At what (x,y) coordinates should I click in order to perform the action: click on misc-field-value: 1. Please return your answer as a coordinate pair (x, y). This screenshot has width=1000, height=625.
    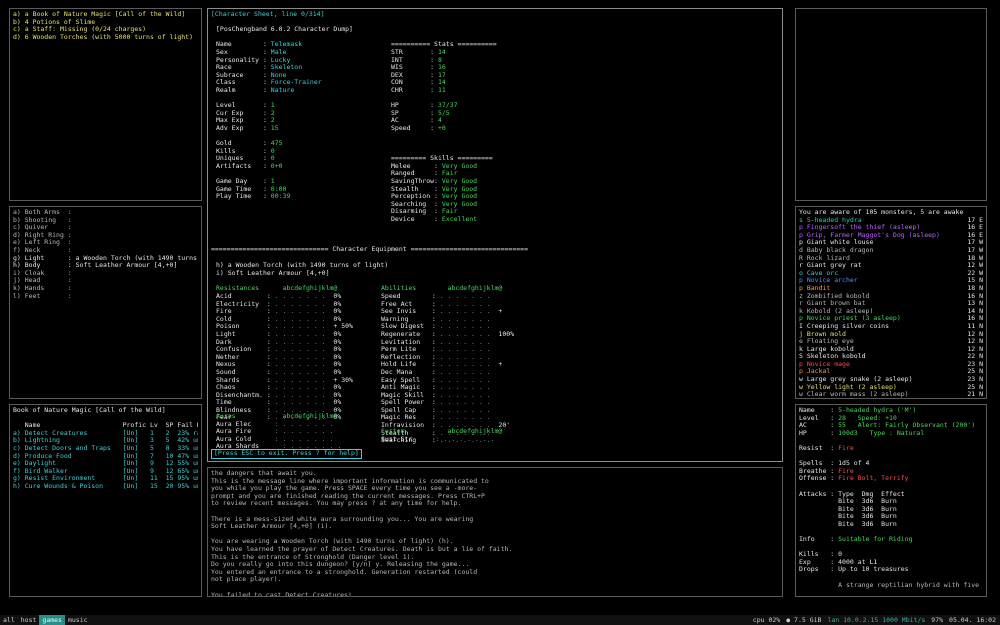
    Looking at the image, I should click on (272, 182).